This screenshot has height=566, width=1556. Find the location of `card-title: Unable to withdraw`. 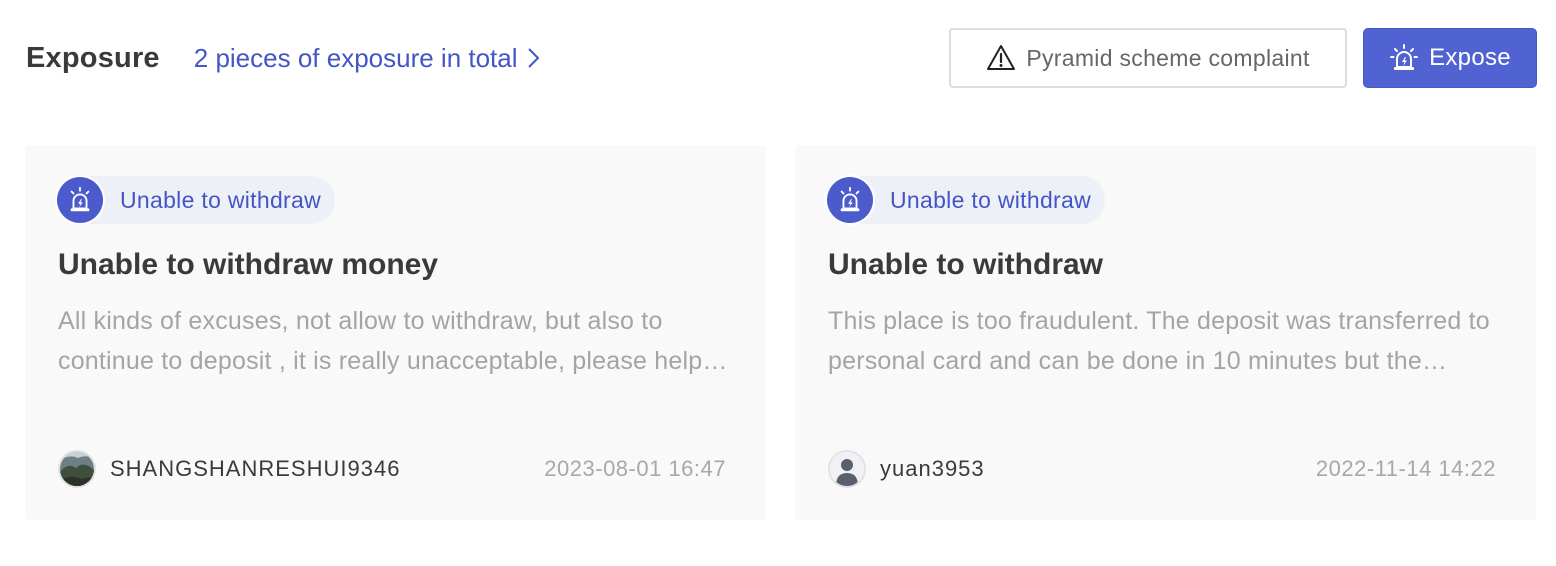

card-title: Unable to withdraw is located at coordinates (966, 264).